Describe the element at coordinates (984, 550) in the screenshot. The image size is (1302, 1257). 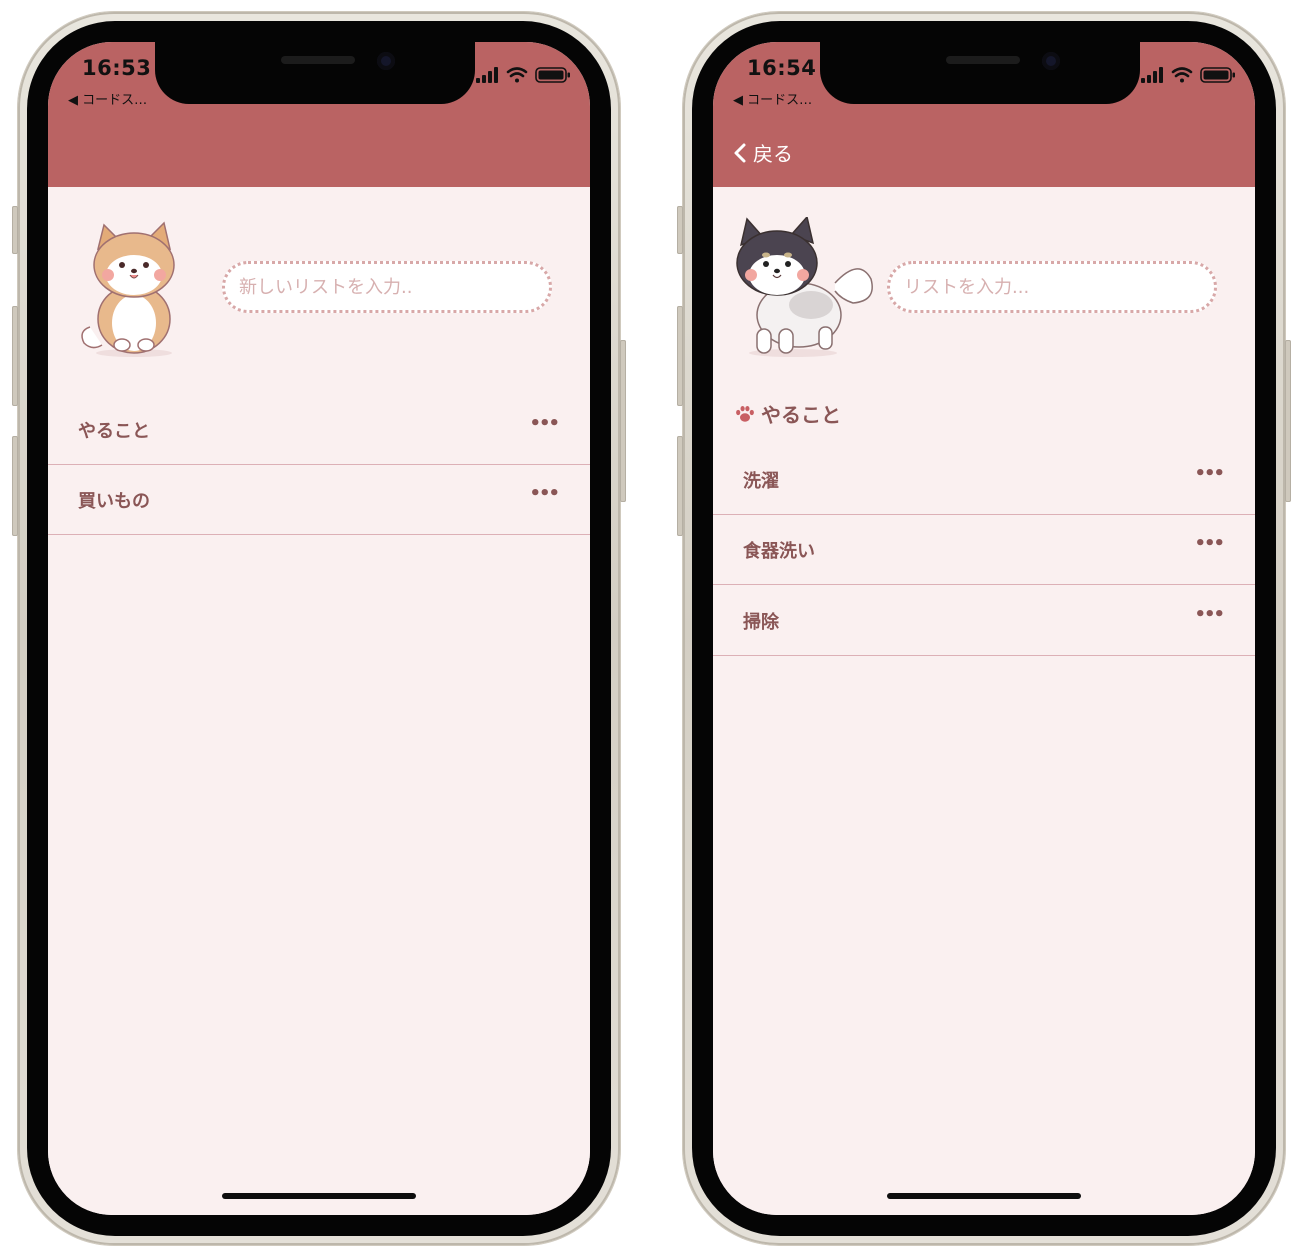
I see `task-row: 食器洗い •••` at that location.